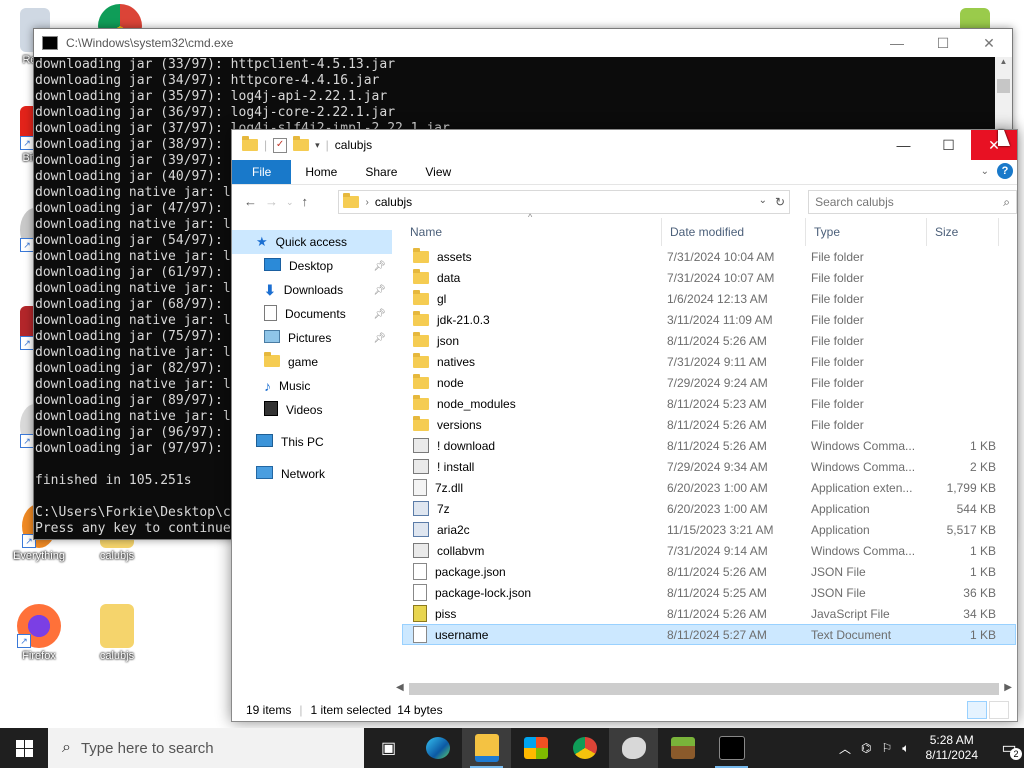 The height and width of the screenshot is (768, 1024). Describe the element at coordinates (584, 748) in the screenshot. I see `taskbar-chrome` at that location.